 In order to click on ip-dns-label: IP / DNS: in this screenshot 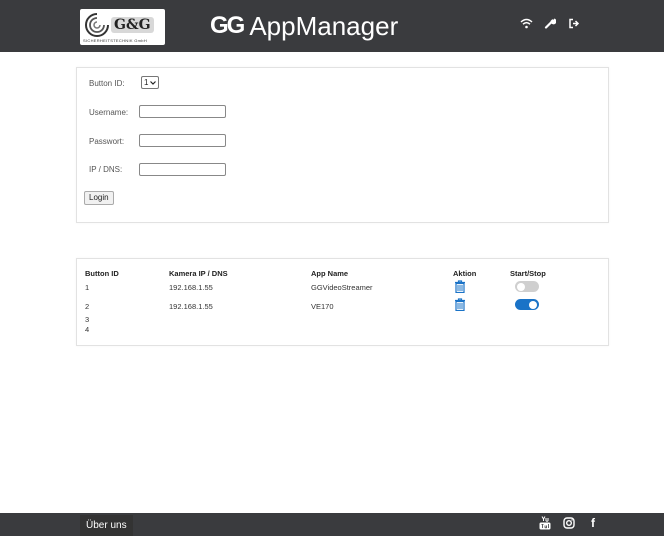, I will do `click(106, 169)`.